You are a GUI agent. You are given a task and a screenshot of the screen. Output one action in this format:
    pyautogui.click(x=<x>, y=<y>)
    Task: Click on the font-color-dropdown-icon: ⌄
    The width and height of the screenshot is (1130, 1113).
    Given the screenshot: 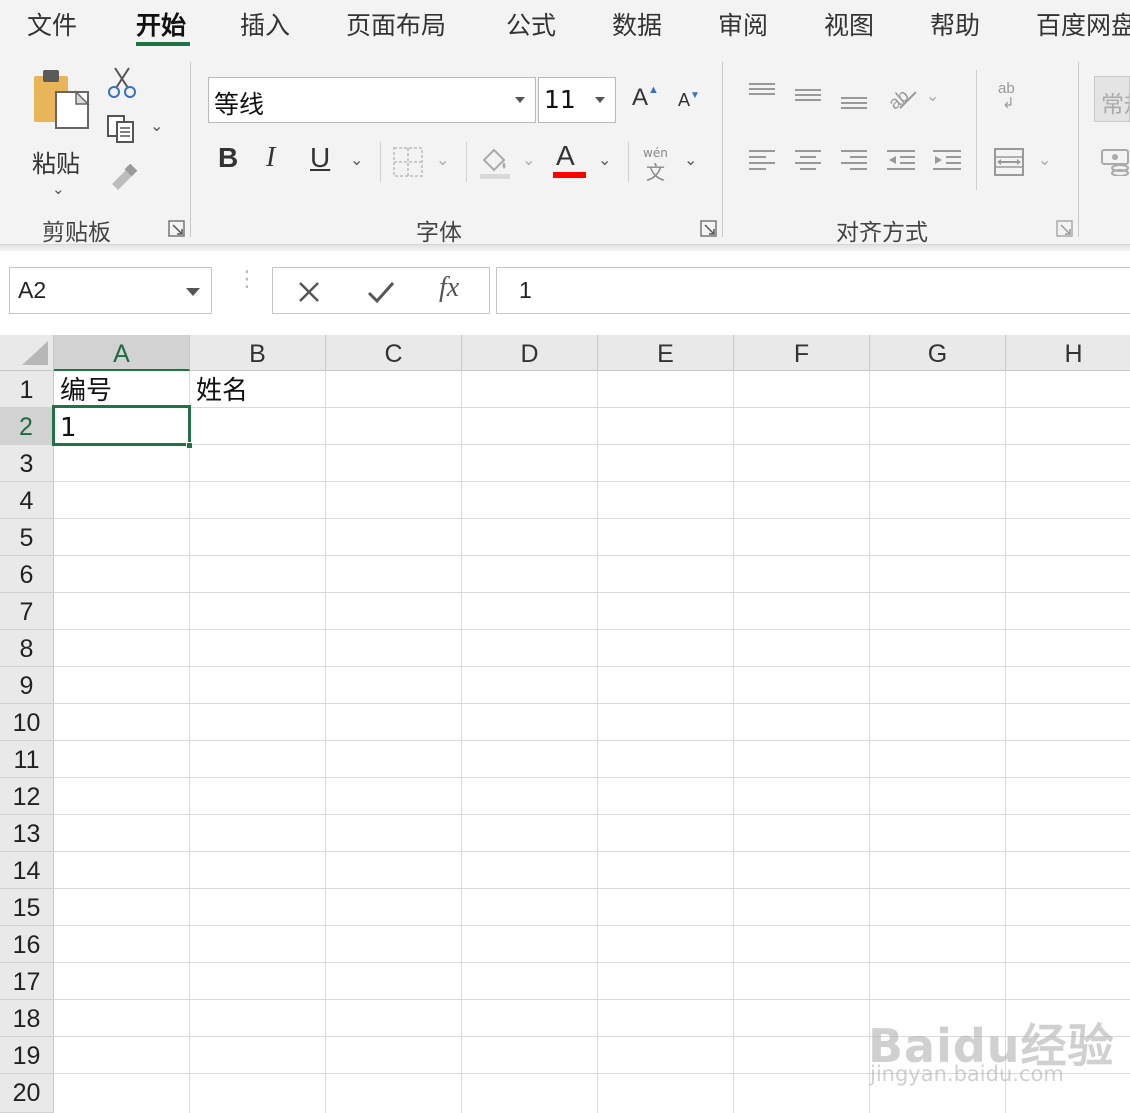 What is the action you would take?
    pyautogui.click(x=604, y=159)
    